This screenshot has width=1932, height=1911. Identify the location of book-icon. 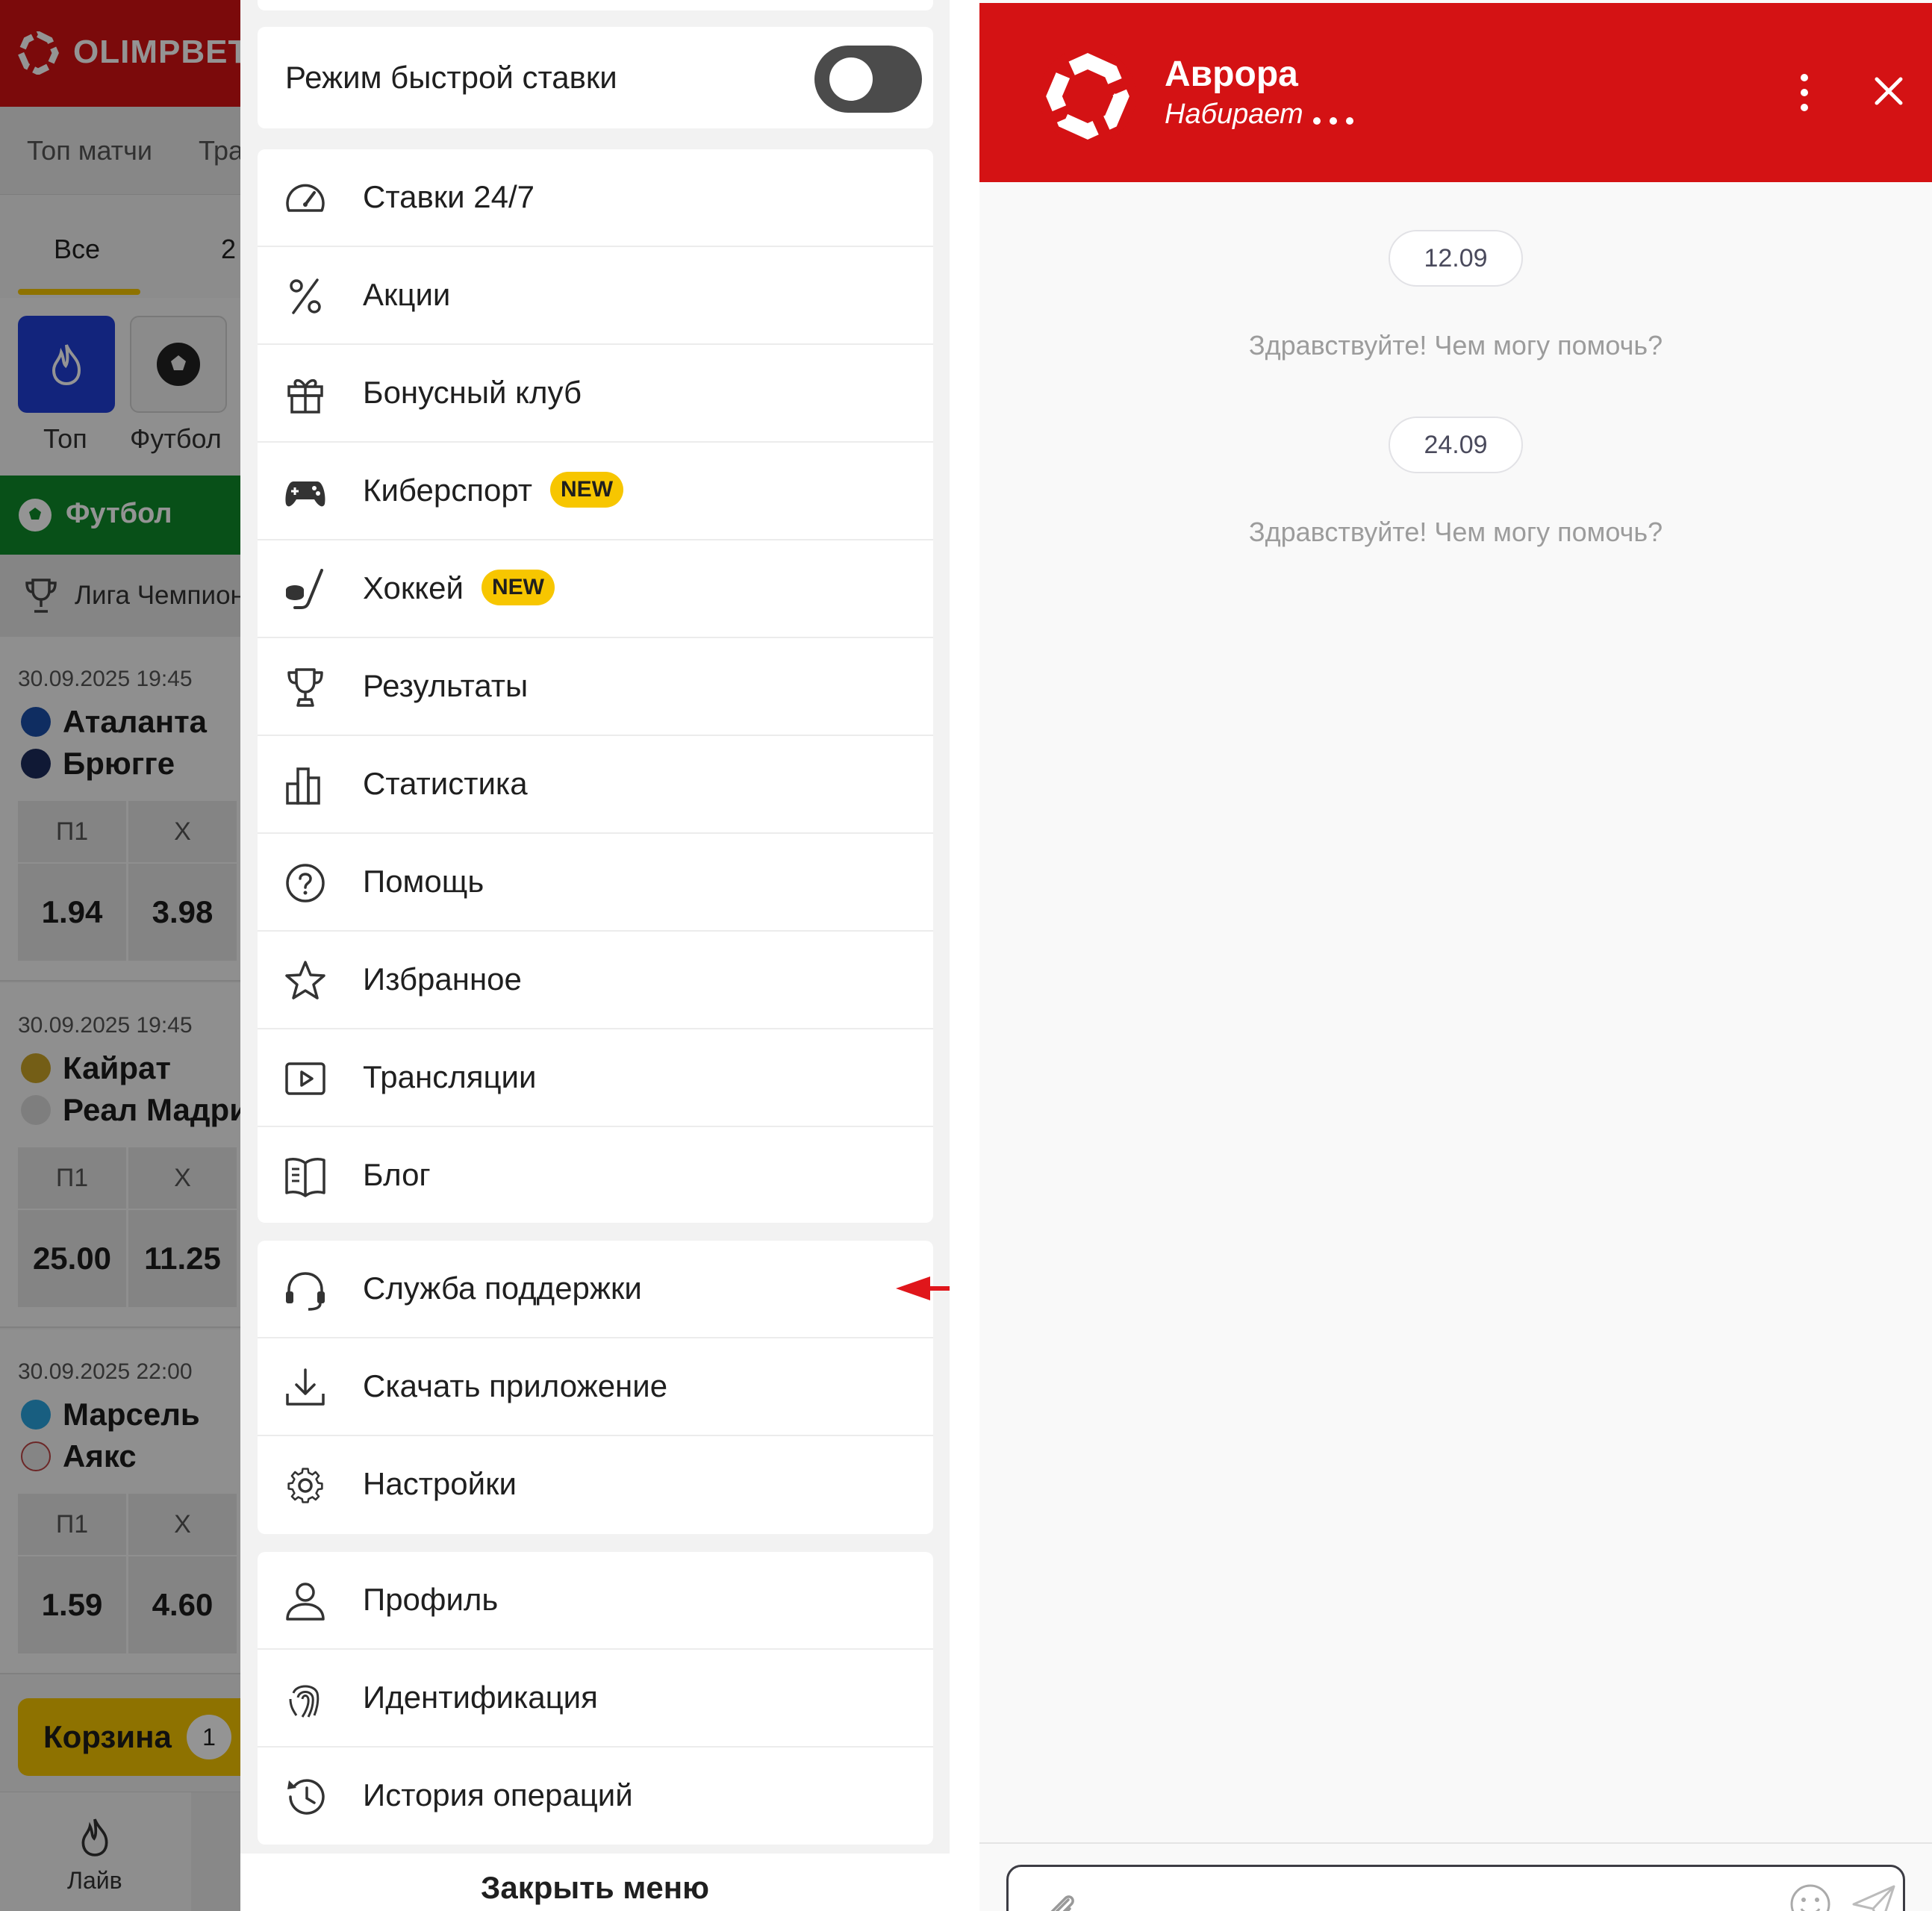
(305, 1177).